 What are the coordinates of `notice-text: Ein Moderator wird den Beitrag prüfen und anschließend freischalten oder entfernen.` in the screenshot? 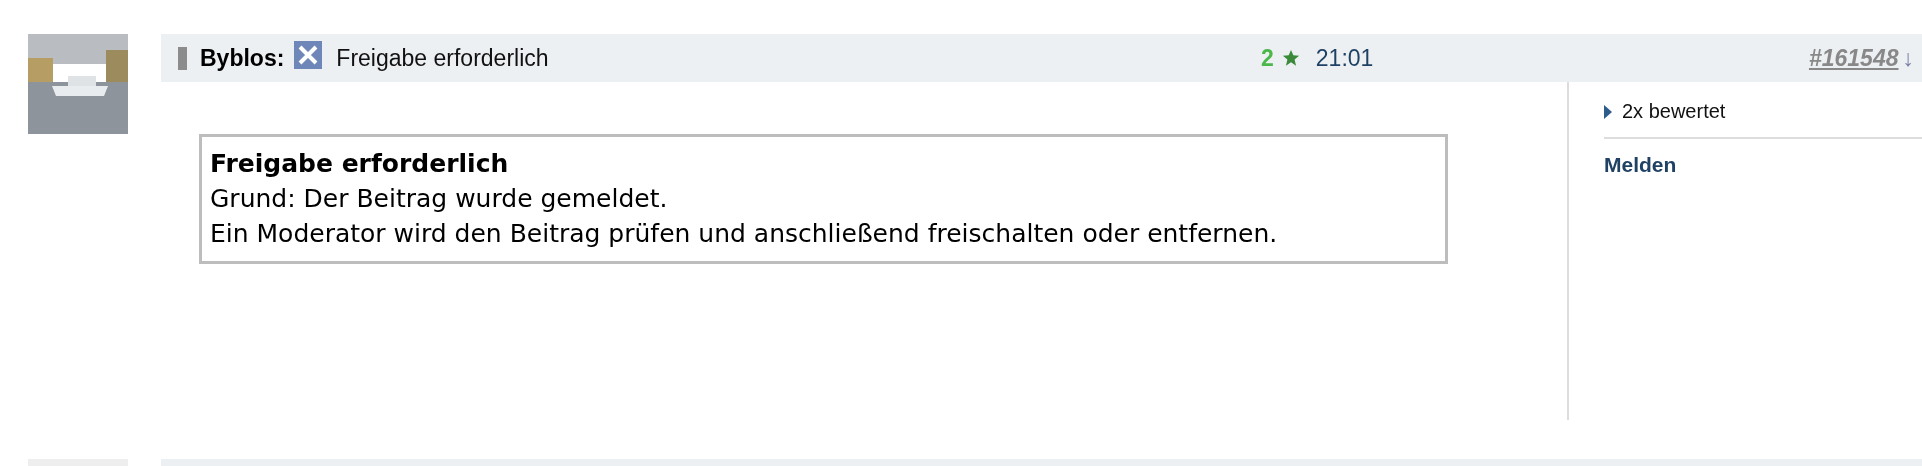 It's located at (744, 234).